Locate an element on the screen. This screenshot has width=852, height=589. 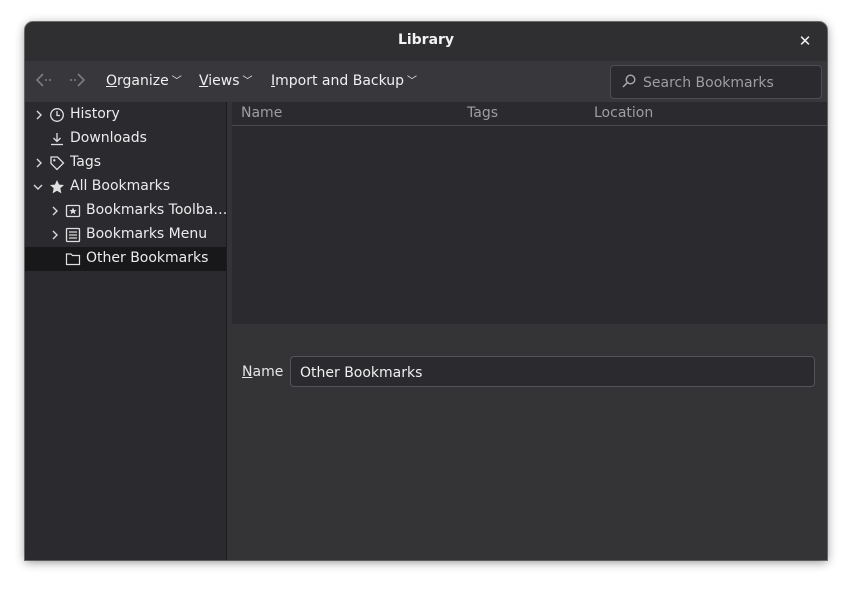
forward-arrow-icon is located at coordinates (78, 80).